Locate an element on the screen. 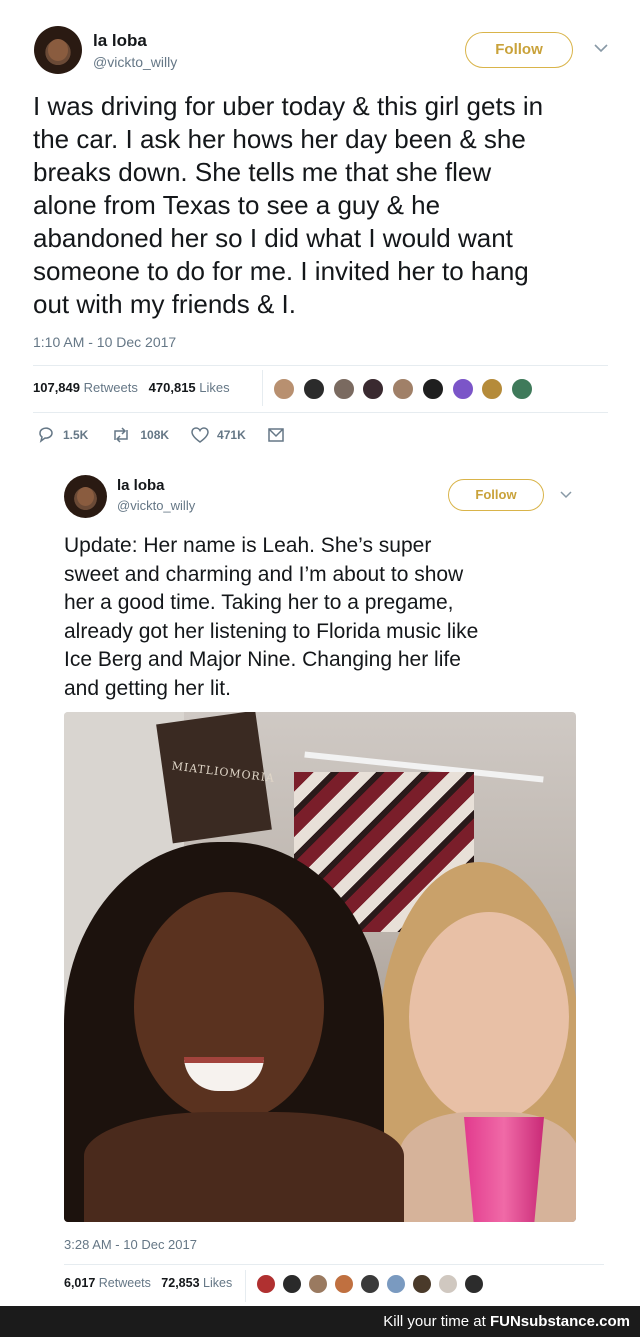 Image resolution: width=640 pixels, height=1337 pixels. reply-button: 1.5K is located at coordinates (62, 435).